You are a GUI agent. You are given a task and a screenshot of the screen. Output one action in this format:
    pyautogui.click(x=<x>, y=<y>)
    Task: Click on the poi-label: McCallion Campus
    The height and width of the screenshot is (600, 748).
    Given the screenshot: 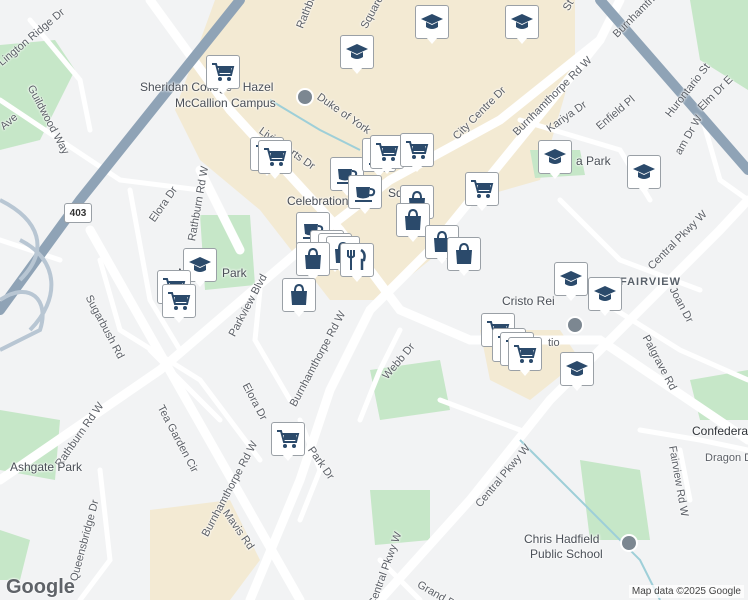 What is the action you would take?
    pyautogui.click(x=225, y=103)
    